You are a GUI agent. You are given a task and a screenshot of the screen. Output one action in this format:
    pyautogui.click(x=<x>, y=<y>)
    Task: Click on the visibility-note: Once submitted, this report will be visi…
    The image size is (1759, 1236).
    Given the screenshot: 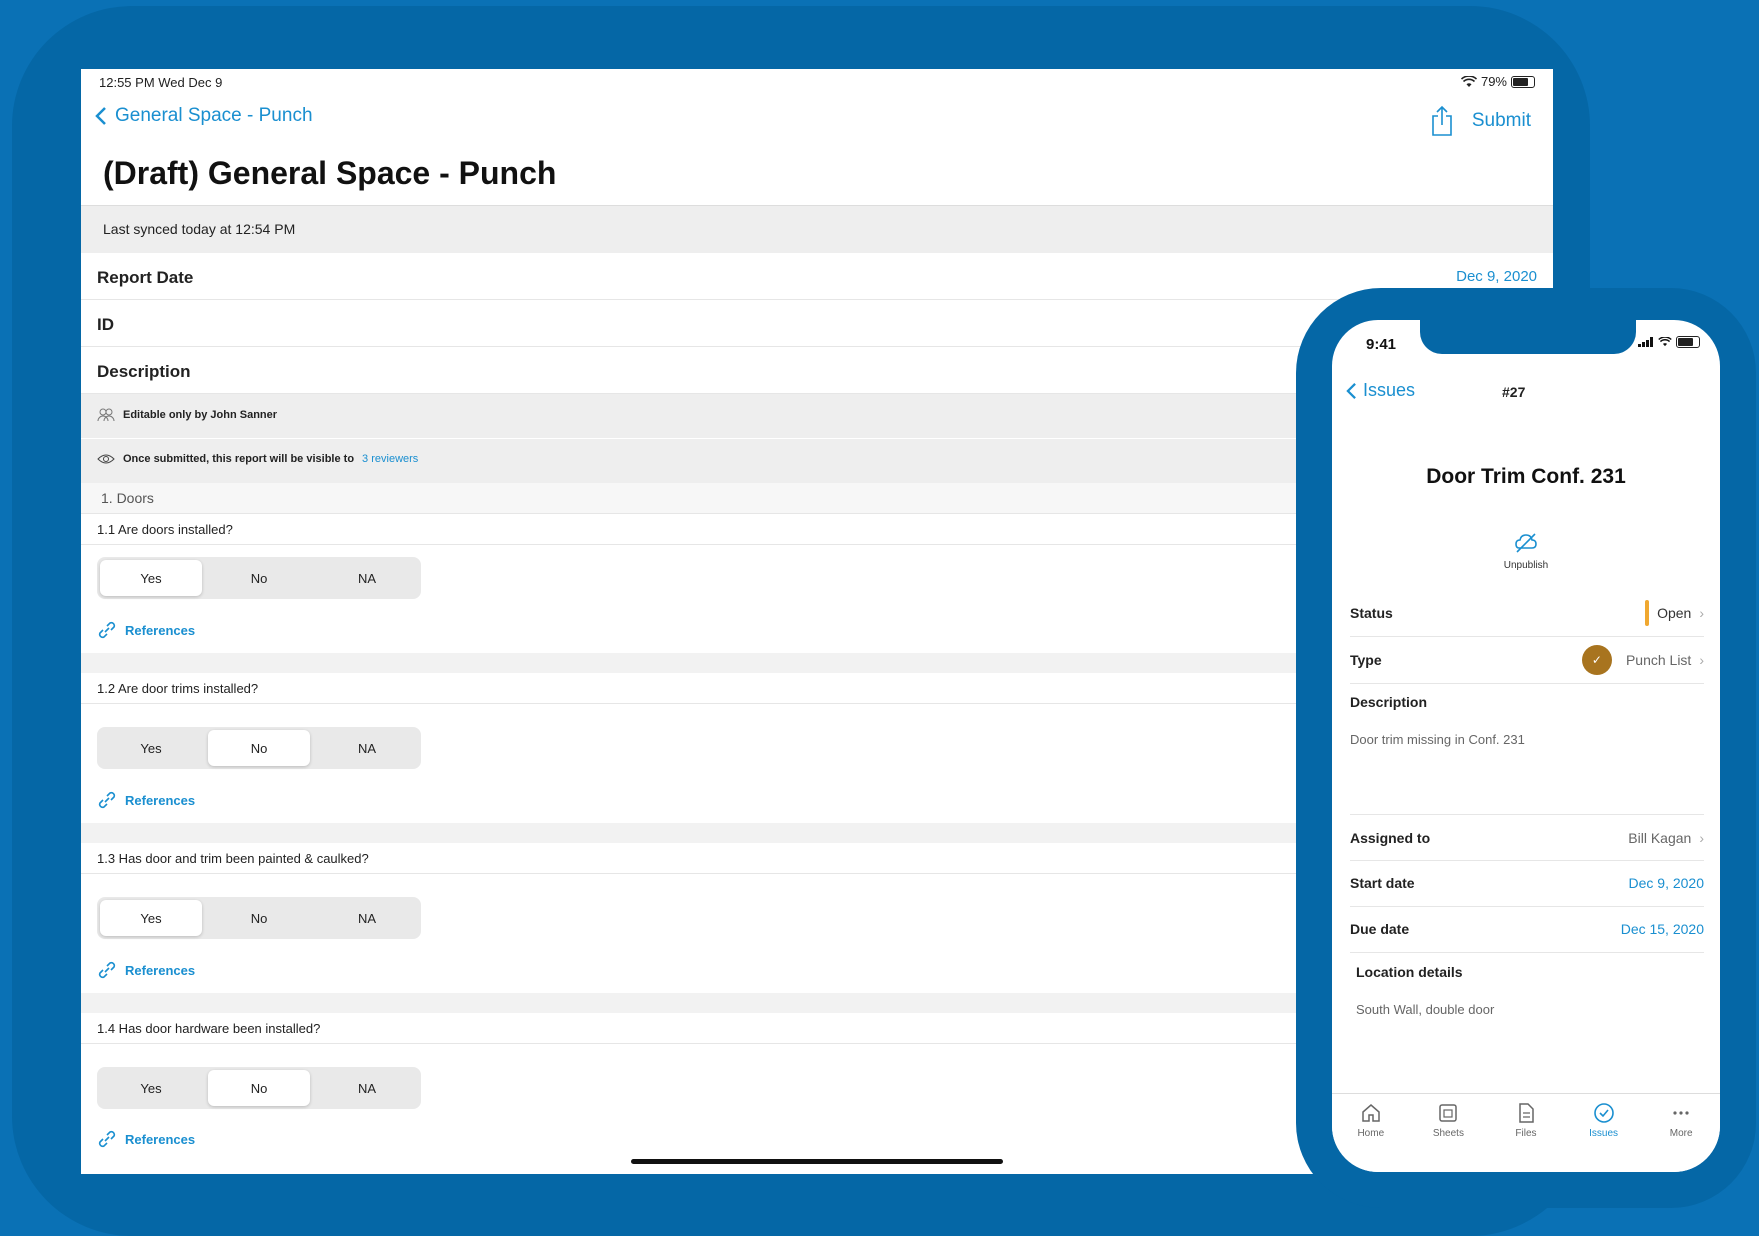 What is the action you would take?
    pyautogui.click(x=239, y=459)
    